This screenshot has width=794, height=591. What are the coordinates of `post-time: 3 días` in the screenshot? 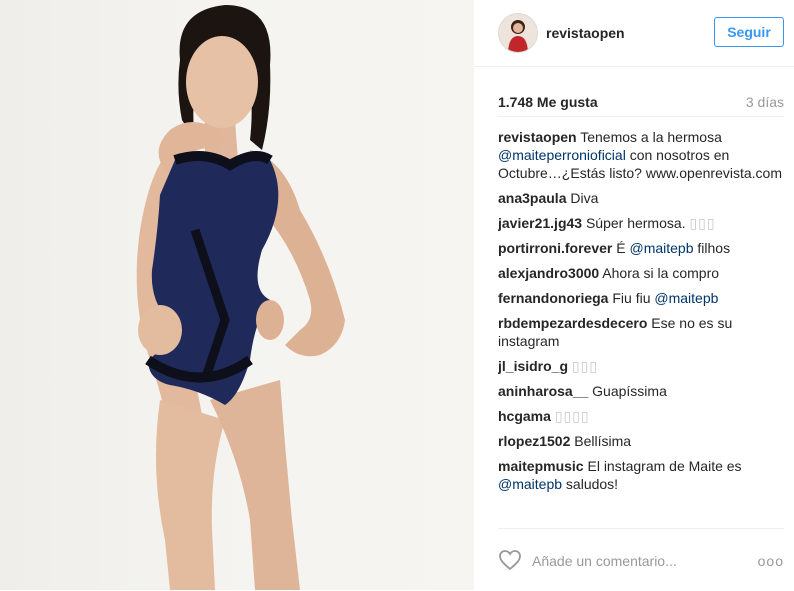 It's located at (765, 102).